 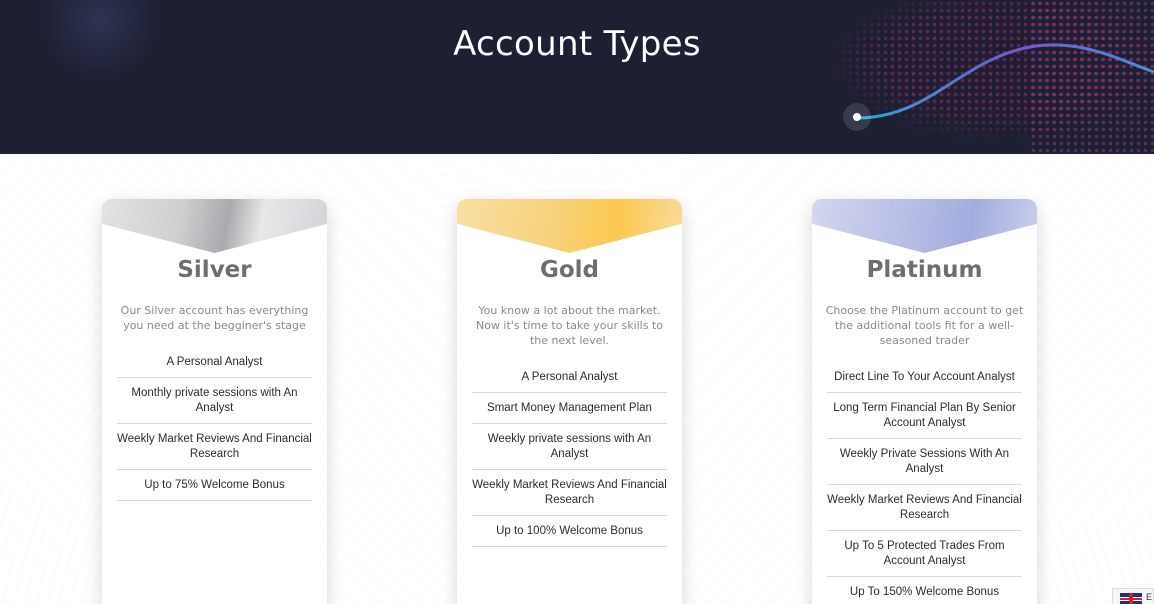 I want to click on feature-item: Smart Money Management Plan, so click(x=569, y=408).